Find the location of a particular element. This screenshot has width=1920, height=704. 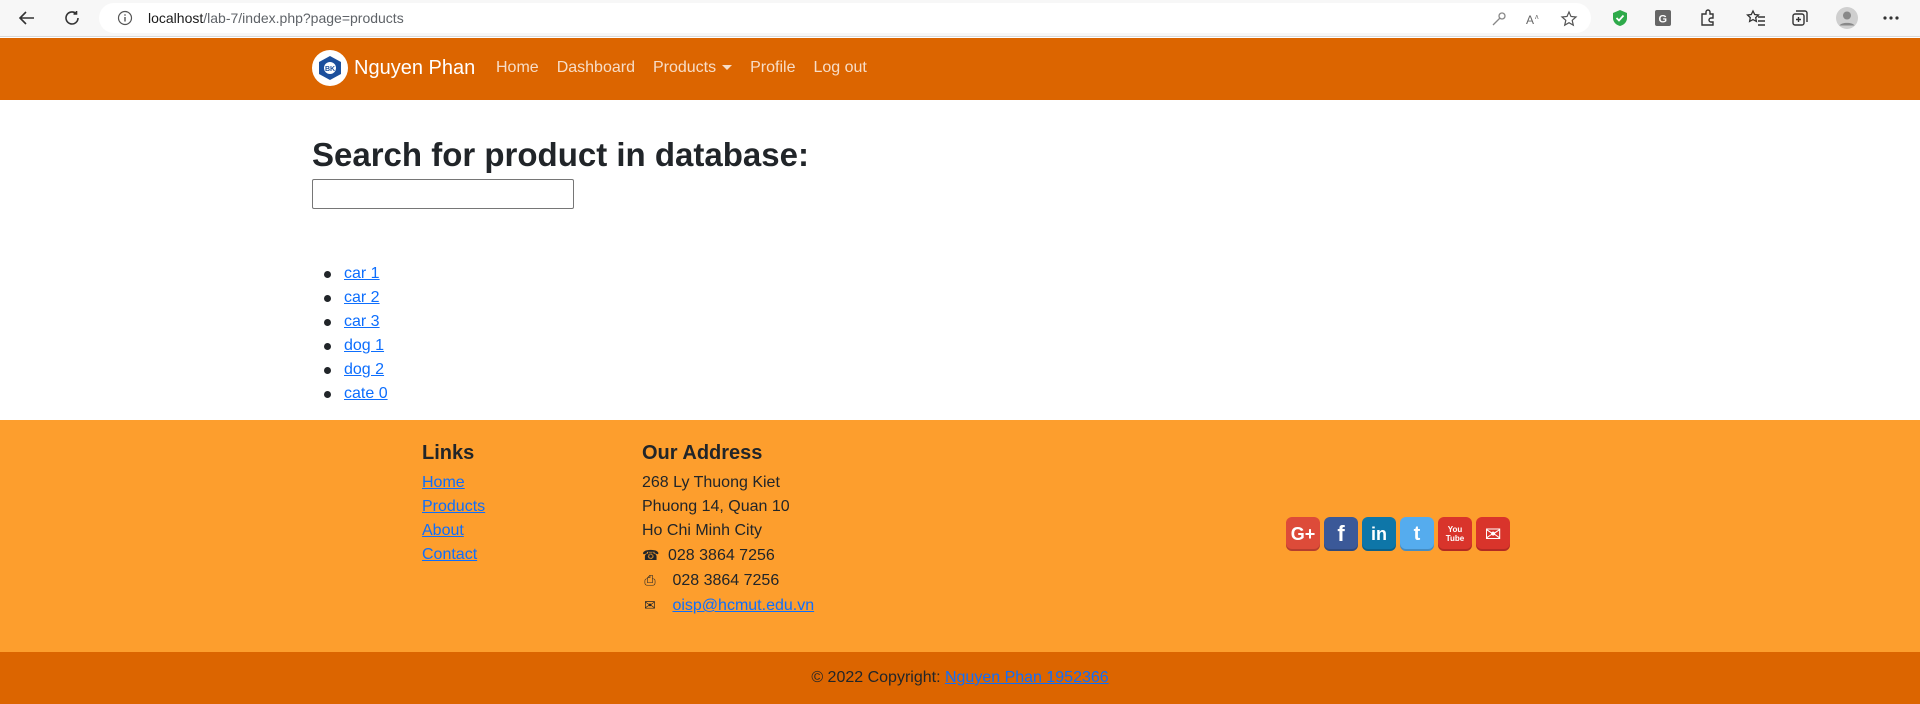

list-item: dog 2 is located at coordinates (350, 370).